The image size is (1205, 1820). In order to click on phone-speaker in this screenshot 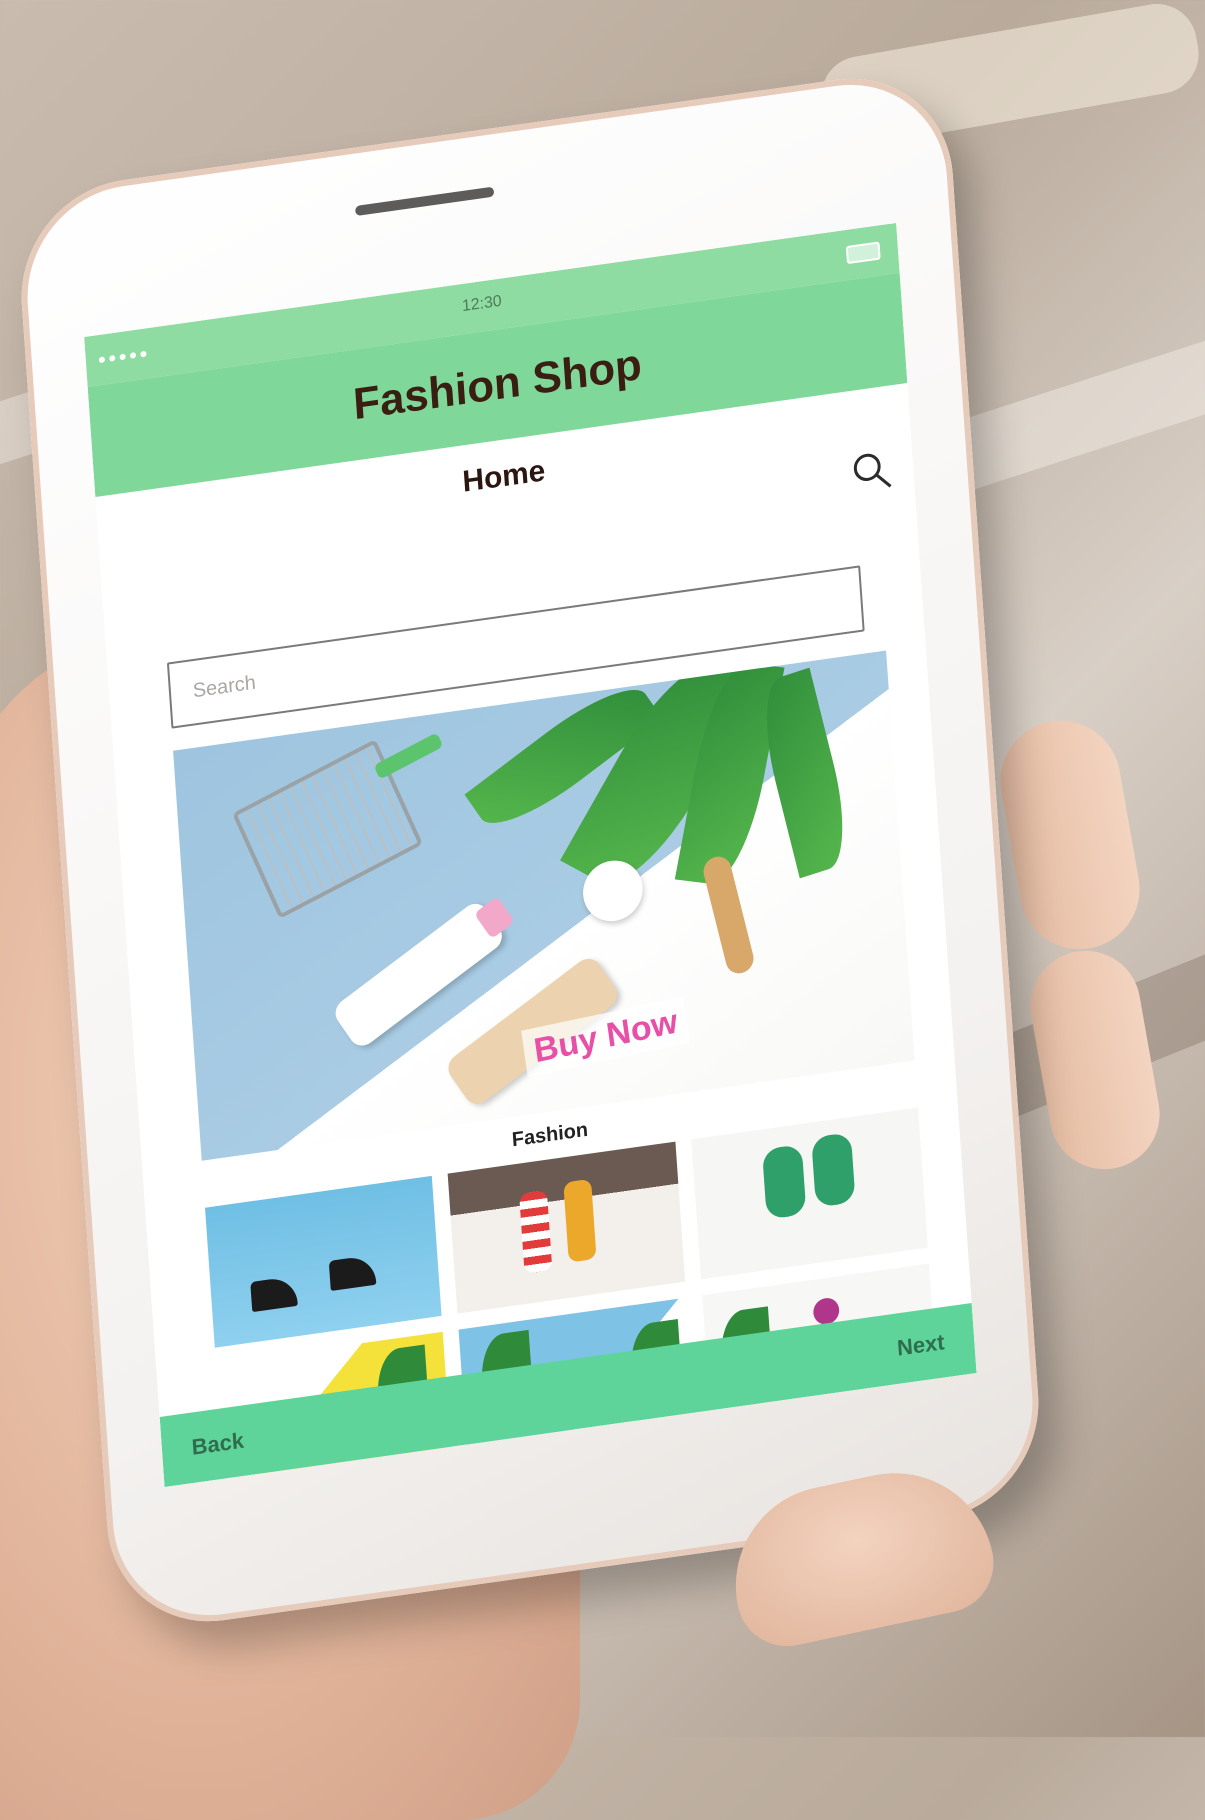, I will do `click(424, 201)`.